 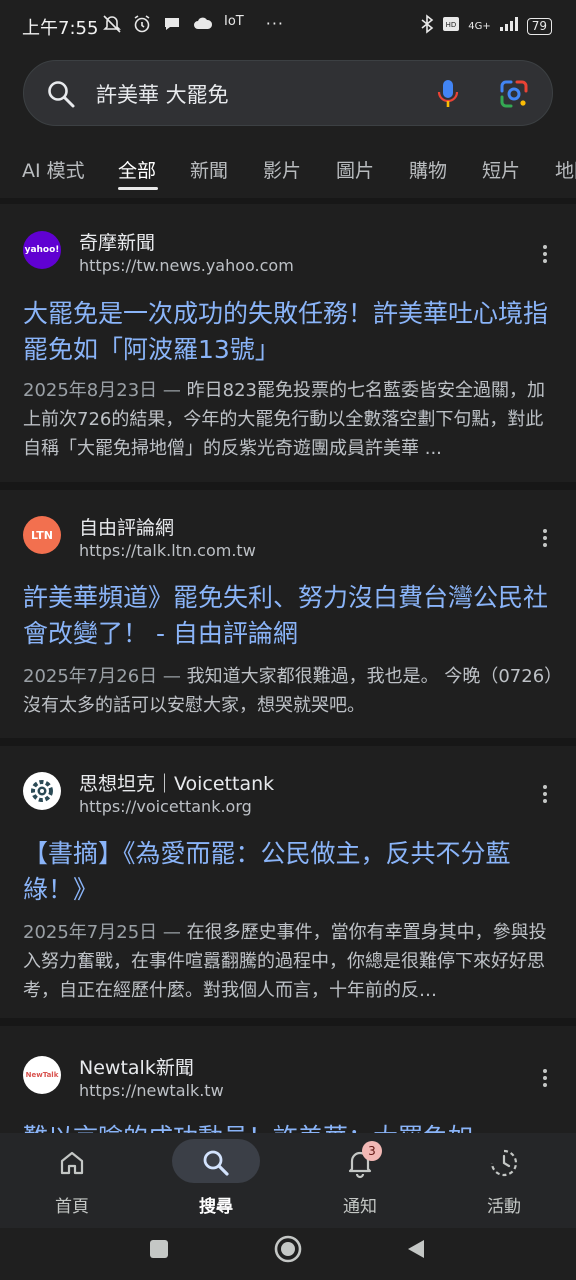 What do you see at coordinates (60, 28) in the screenshot?
I see `status-time: 上午7:55` at bounding box center [60, 28].